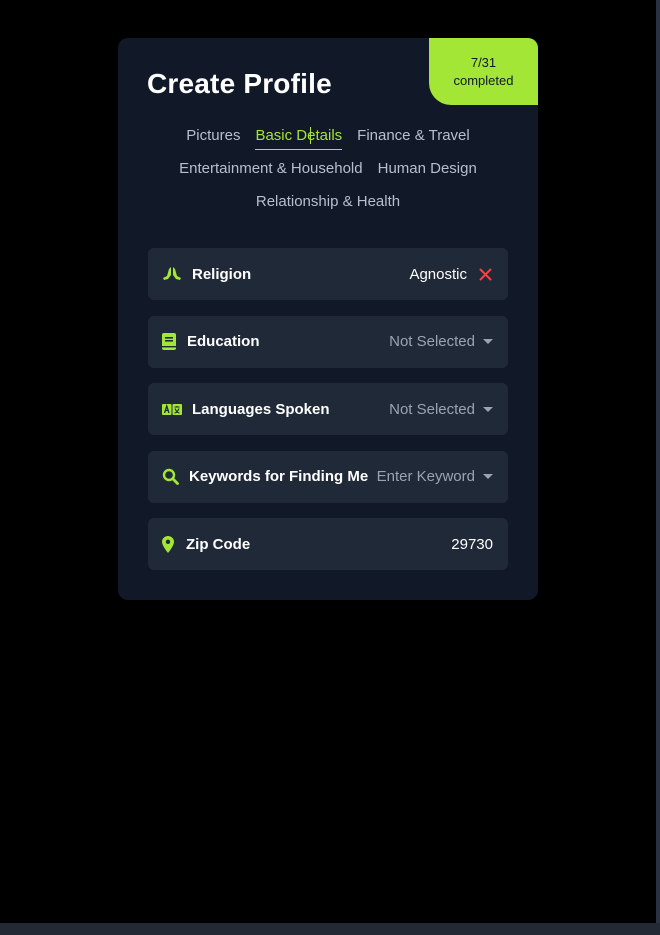 The image size is (660, 935). What do you see at coordinates (425, 476) in the screenshot?
I see `keywords-placeholder: Enter Keyword` at bounding box center [425, 476].